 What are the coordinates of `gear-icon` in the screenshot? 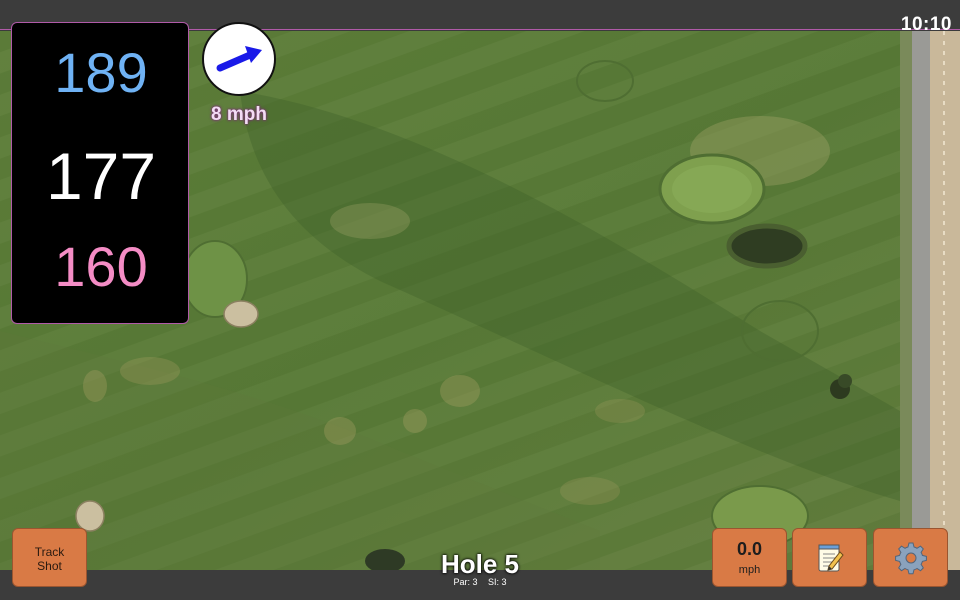 It's located at (910, 558).